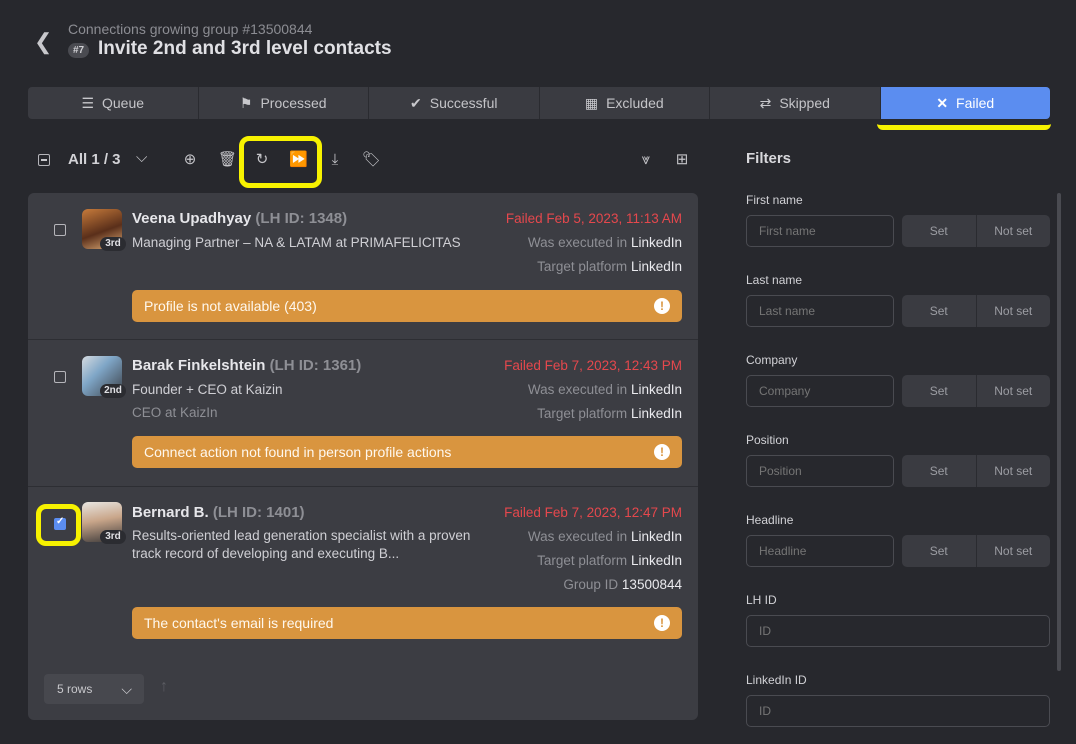 The image size is (1076, 744). I want to click on tab-processed: ⚑ Processed, so click(284, 103).